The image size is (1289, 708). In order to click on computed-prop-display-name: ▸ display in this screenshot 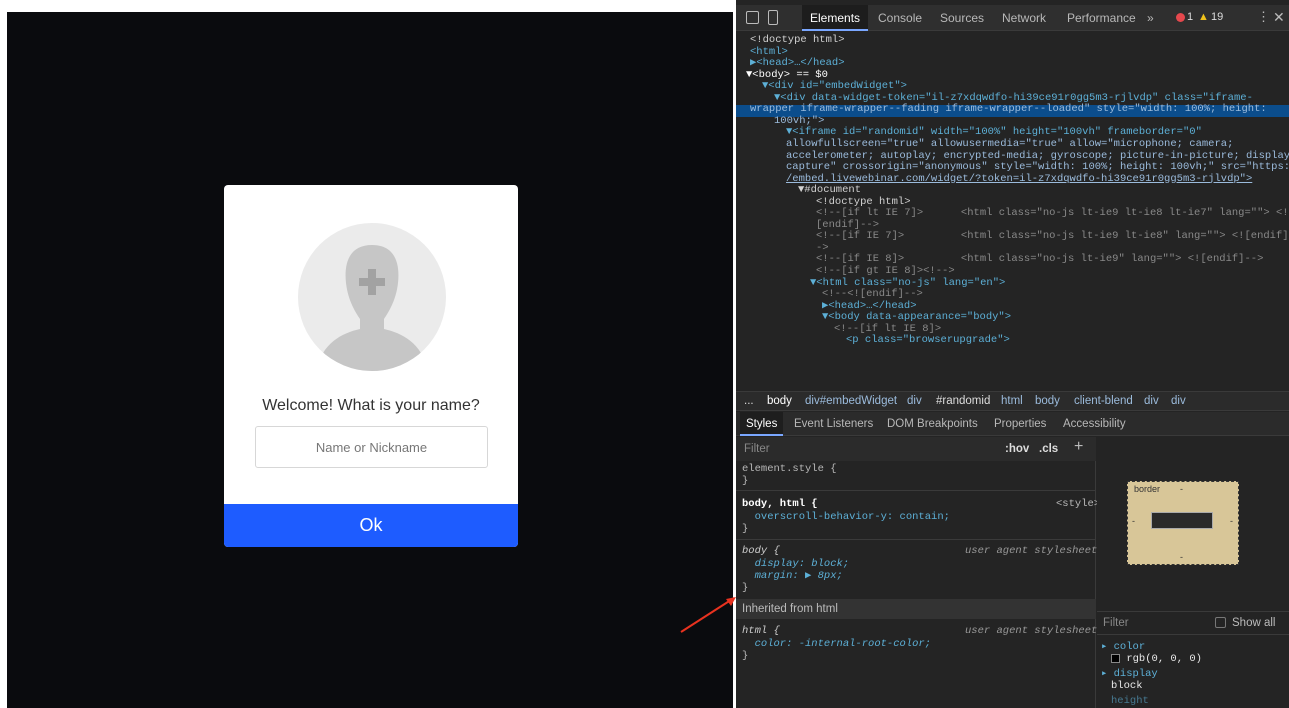, I will do `click(1129, 674)`.